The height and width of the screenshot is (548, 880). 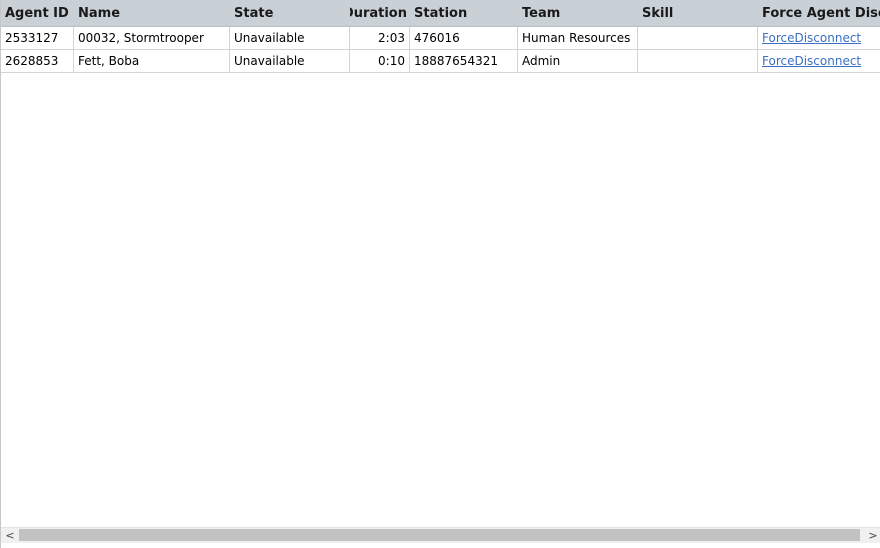 I want to click on cell-duration: 0:10, so click(x=380, y=61).